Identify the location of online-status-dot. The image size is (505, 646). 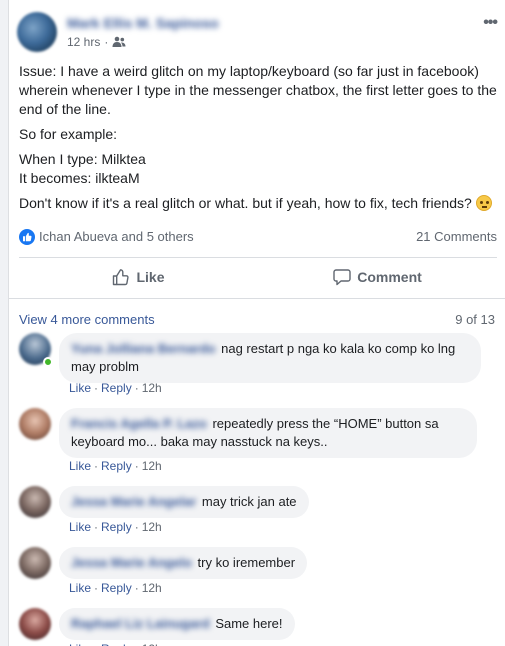
(48, 362).